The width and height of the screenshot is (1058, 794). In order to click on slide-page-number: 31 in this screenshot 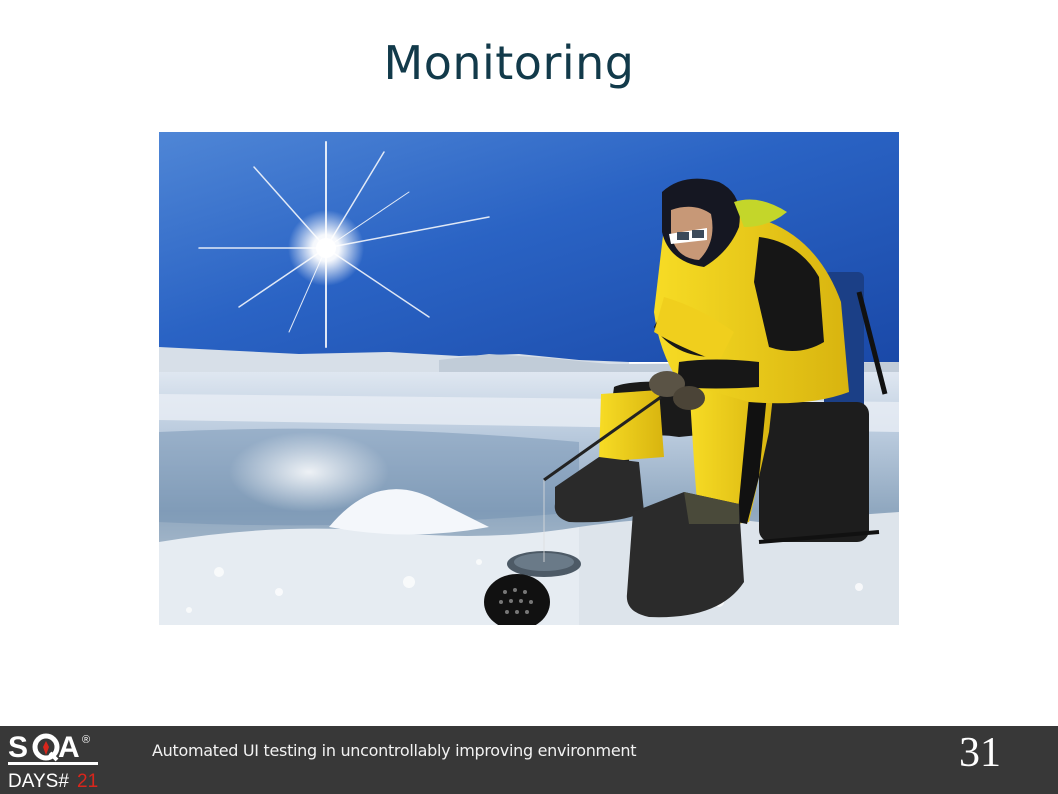, I will do `click(980, 753)`.